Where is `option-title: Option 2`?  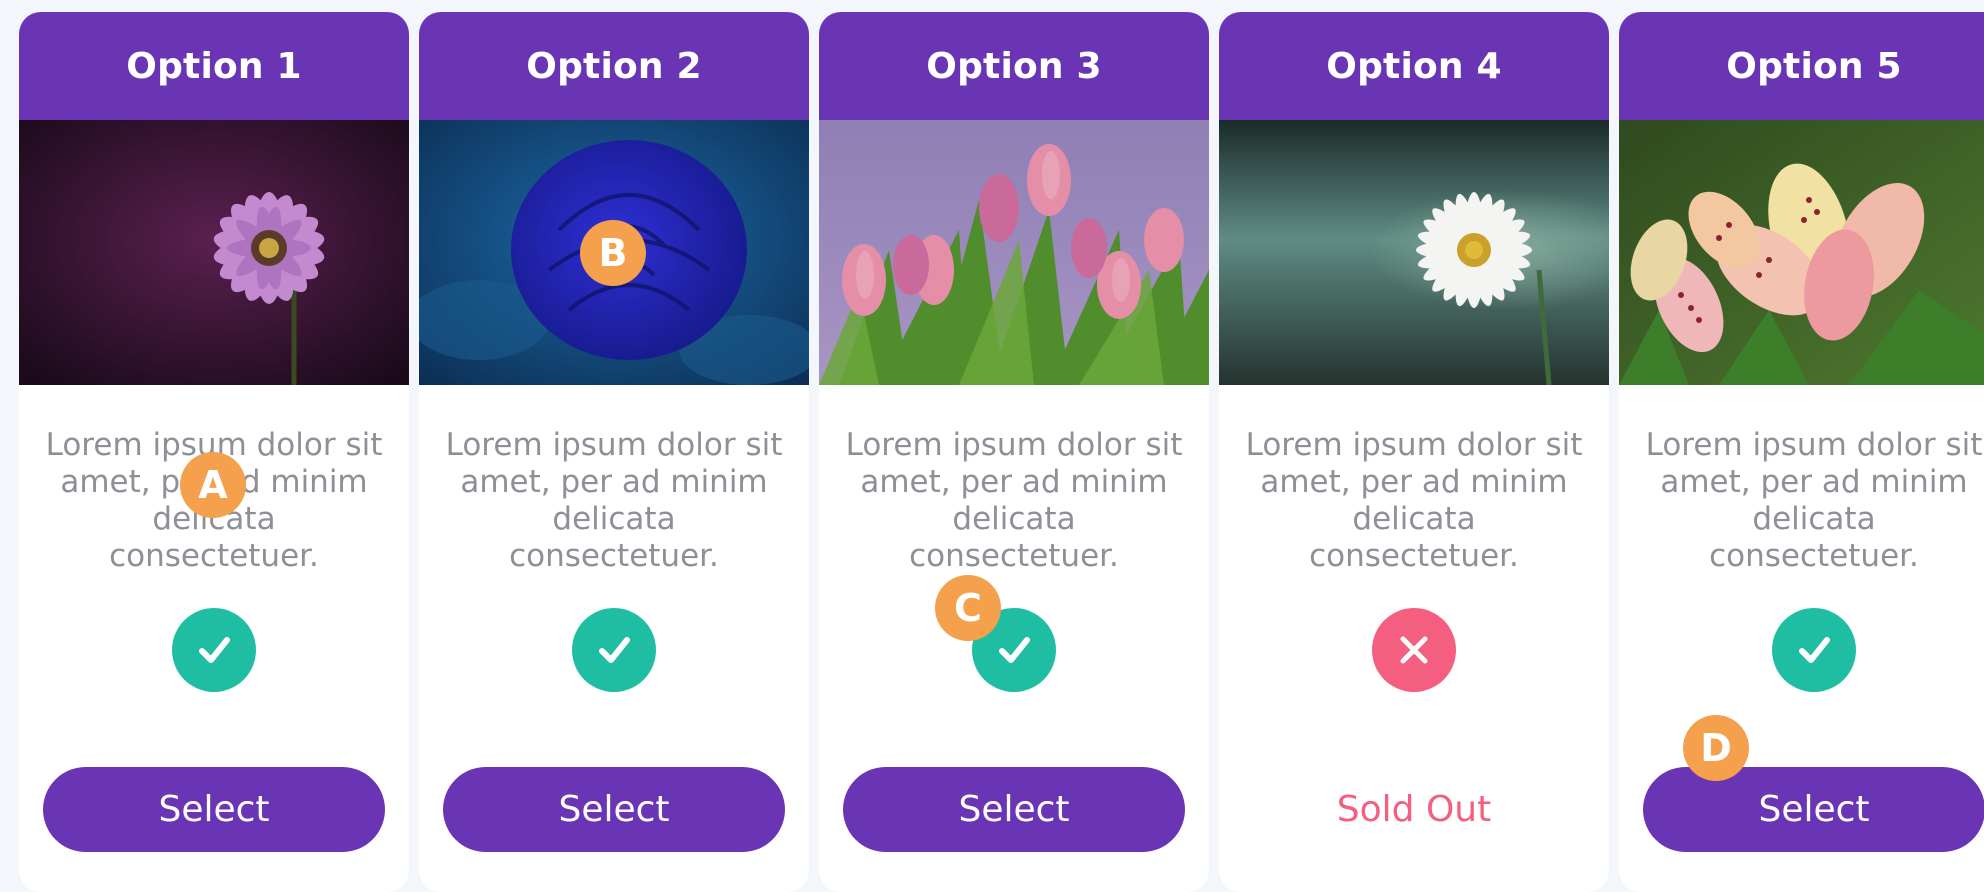 option-title: Option 2 is located at coordinates (614, 66).